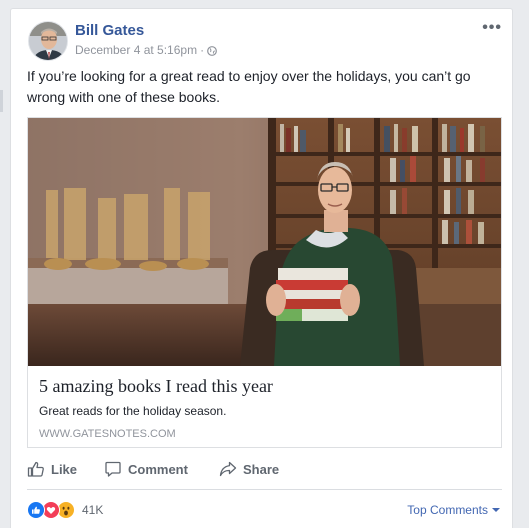 The image size is (529, 528). I want to click on link-domain: www.gatesnotes.com, so click(107, 434).